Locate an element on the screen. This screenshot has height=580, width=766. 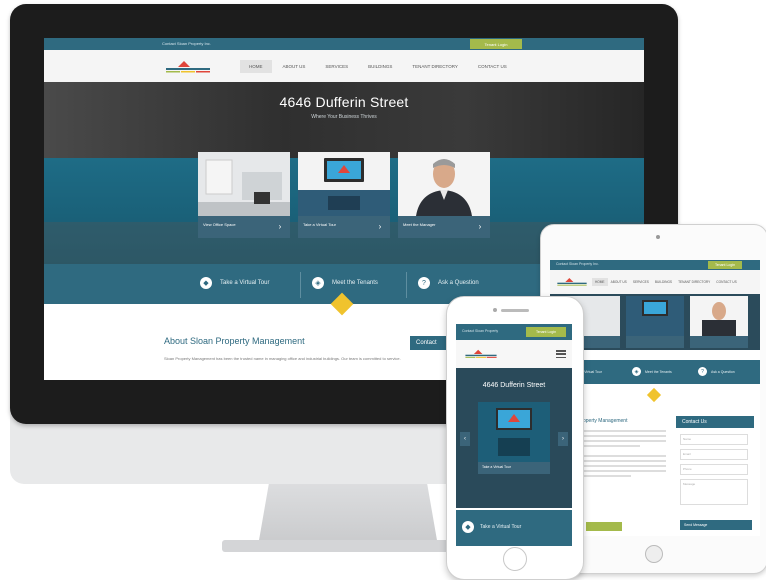
phone-home-button is located at coordinates (515, 559).